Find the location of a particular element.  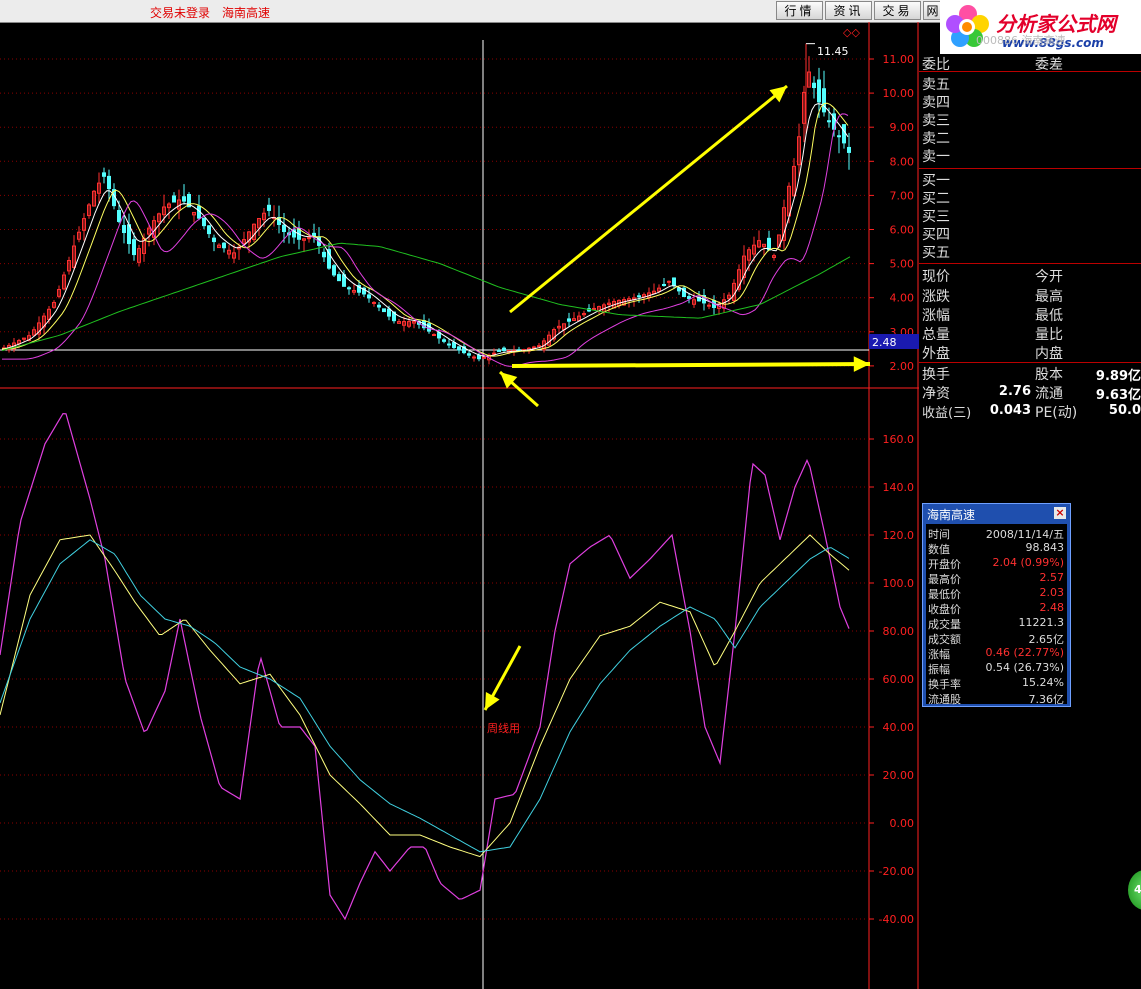

osc-tick-label: 20.00 is located at coordinates (899, 775).